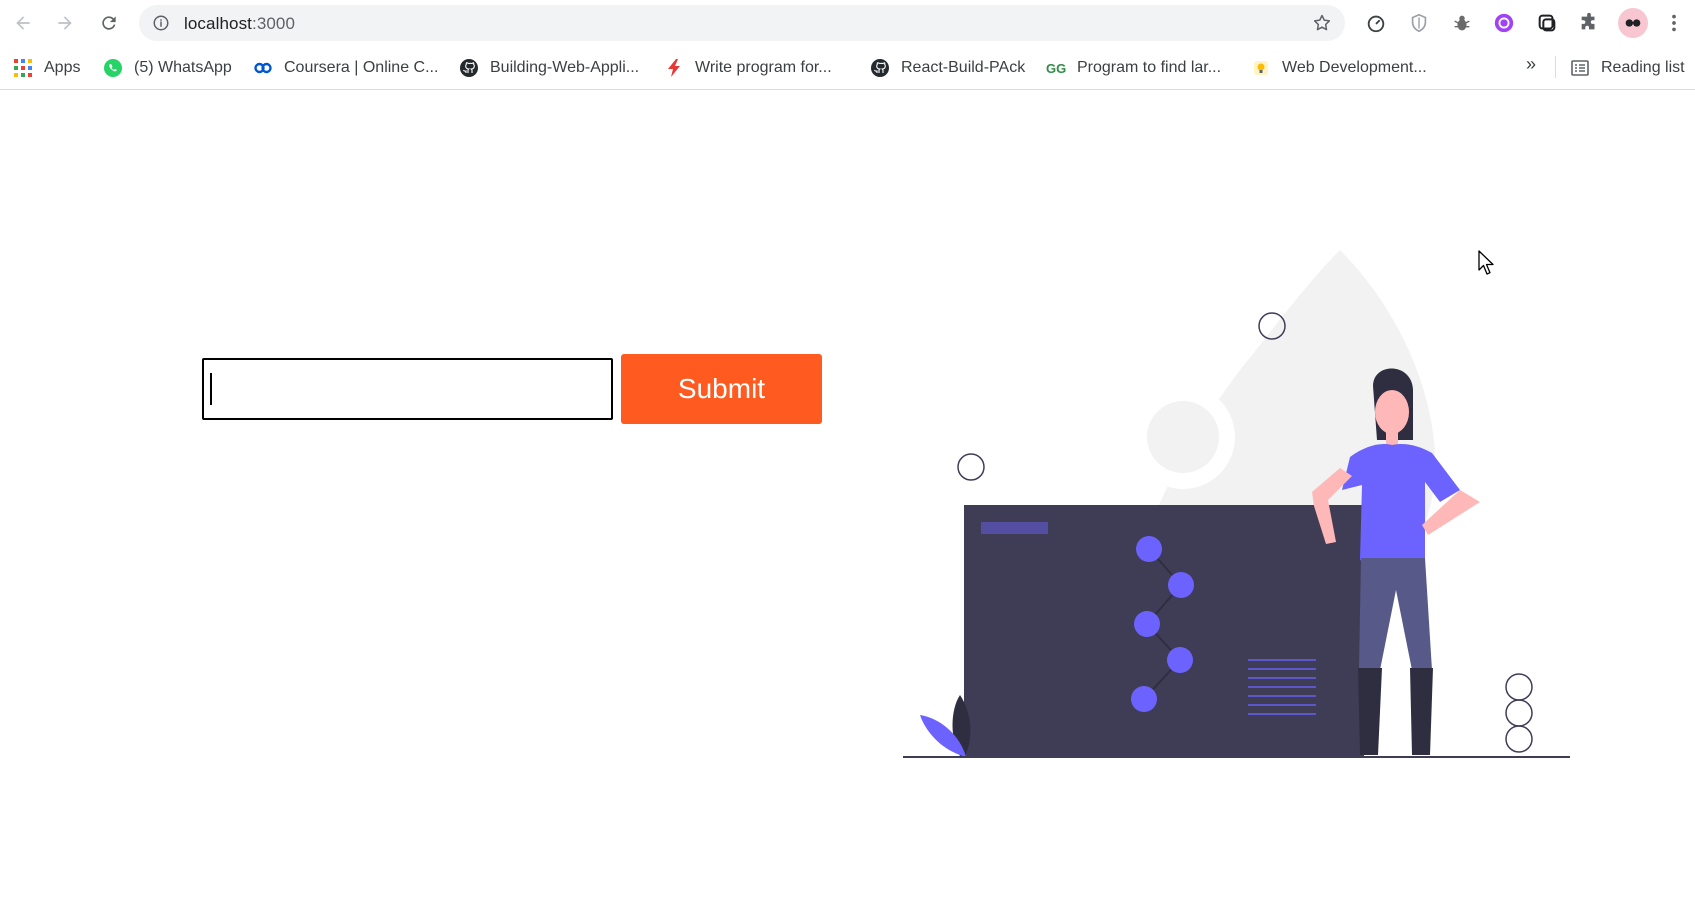 The height and width of the screenshot is (910, 1695). Describe the element at coordinates (183, 67) in the screenshot. I see `bookmark-label: (5) WhatsApp` at that location.